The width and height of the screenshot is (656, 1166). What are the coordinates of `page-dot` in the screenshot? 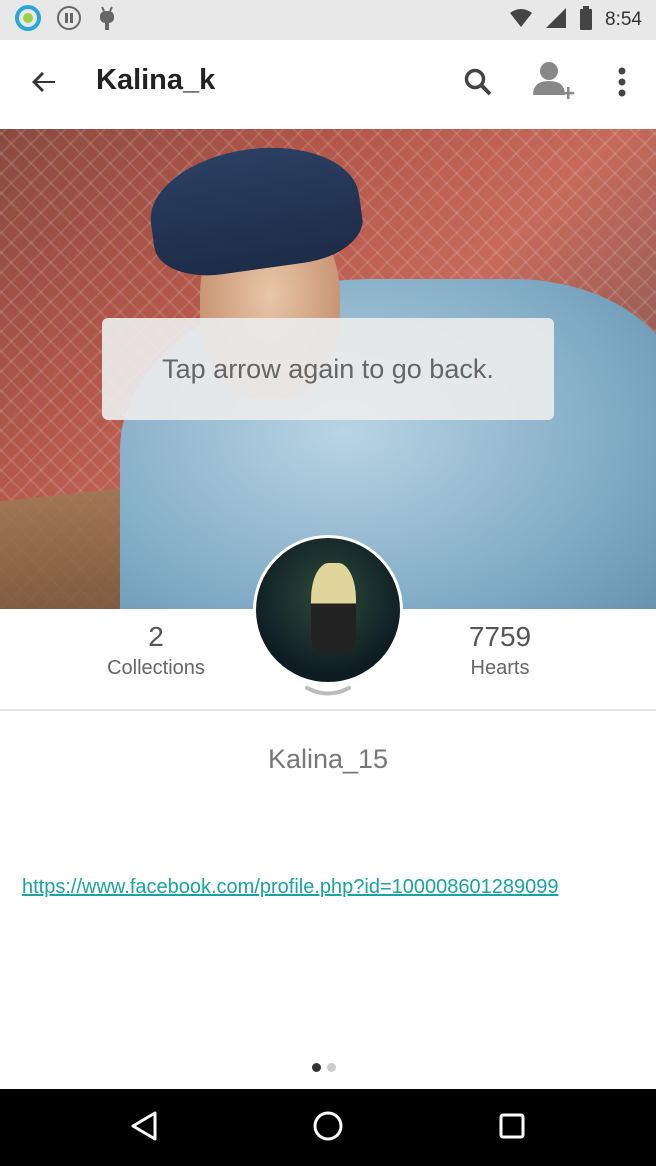 It's located at (331, 1067).